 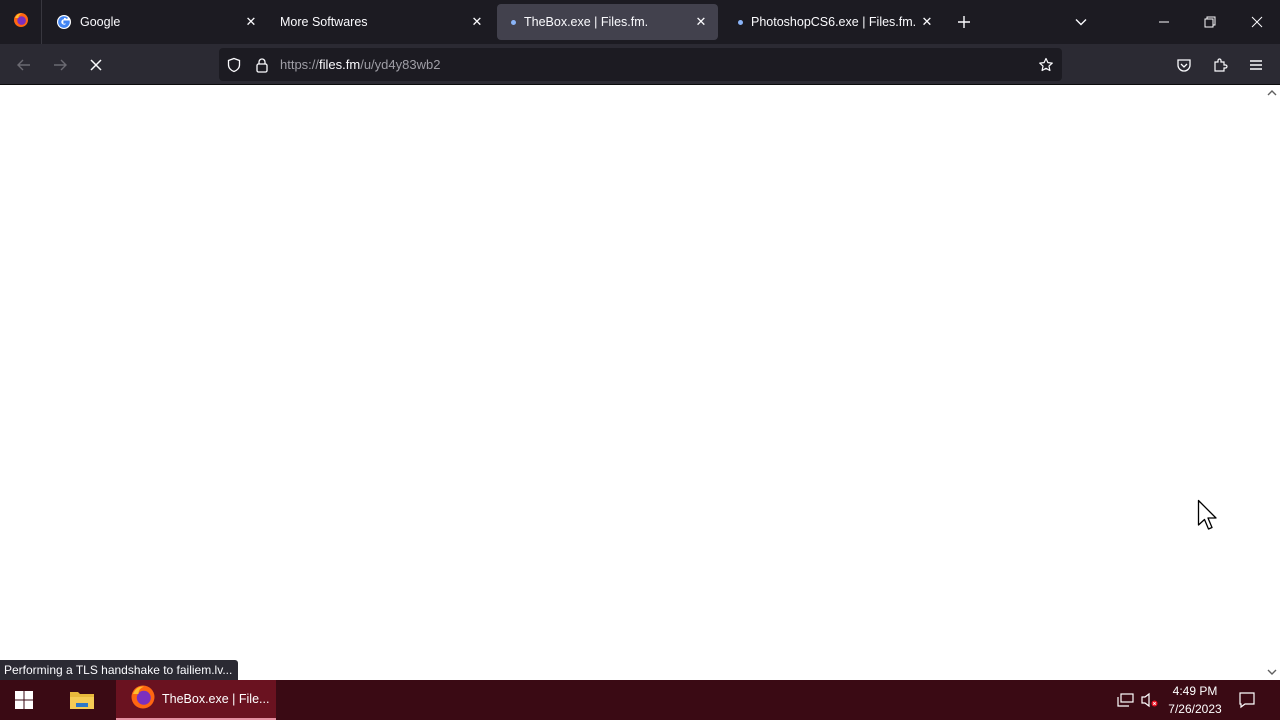 What do you see at coordinates (262, 65) in the screenshot?
I see `lock-icon` at bounding box center [262, 65].